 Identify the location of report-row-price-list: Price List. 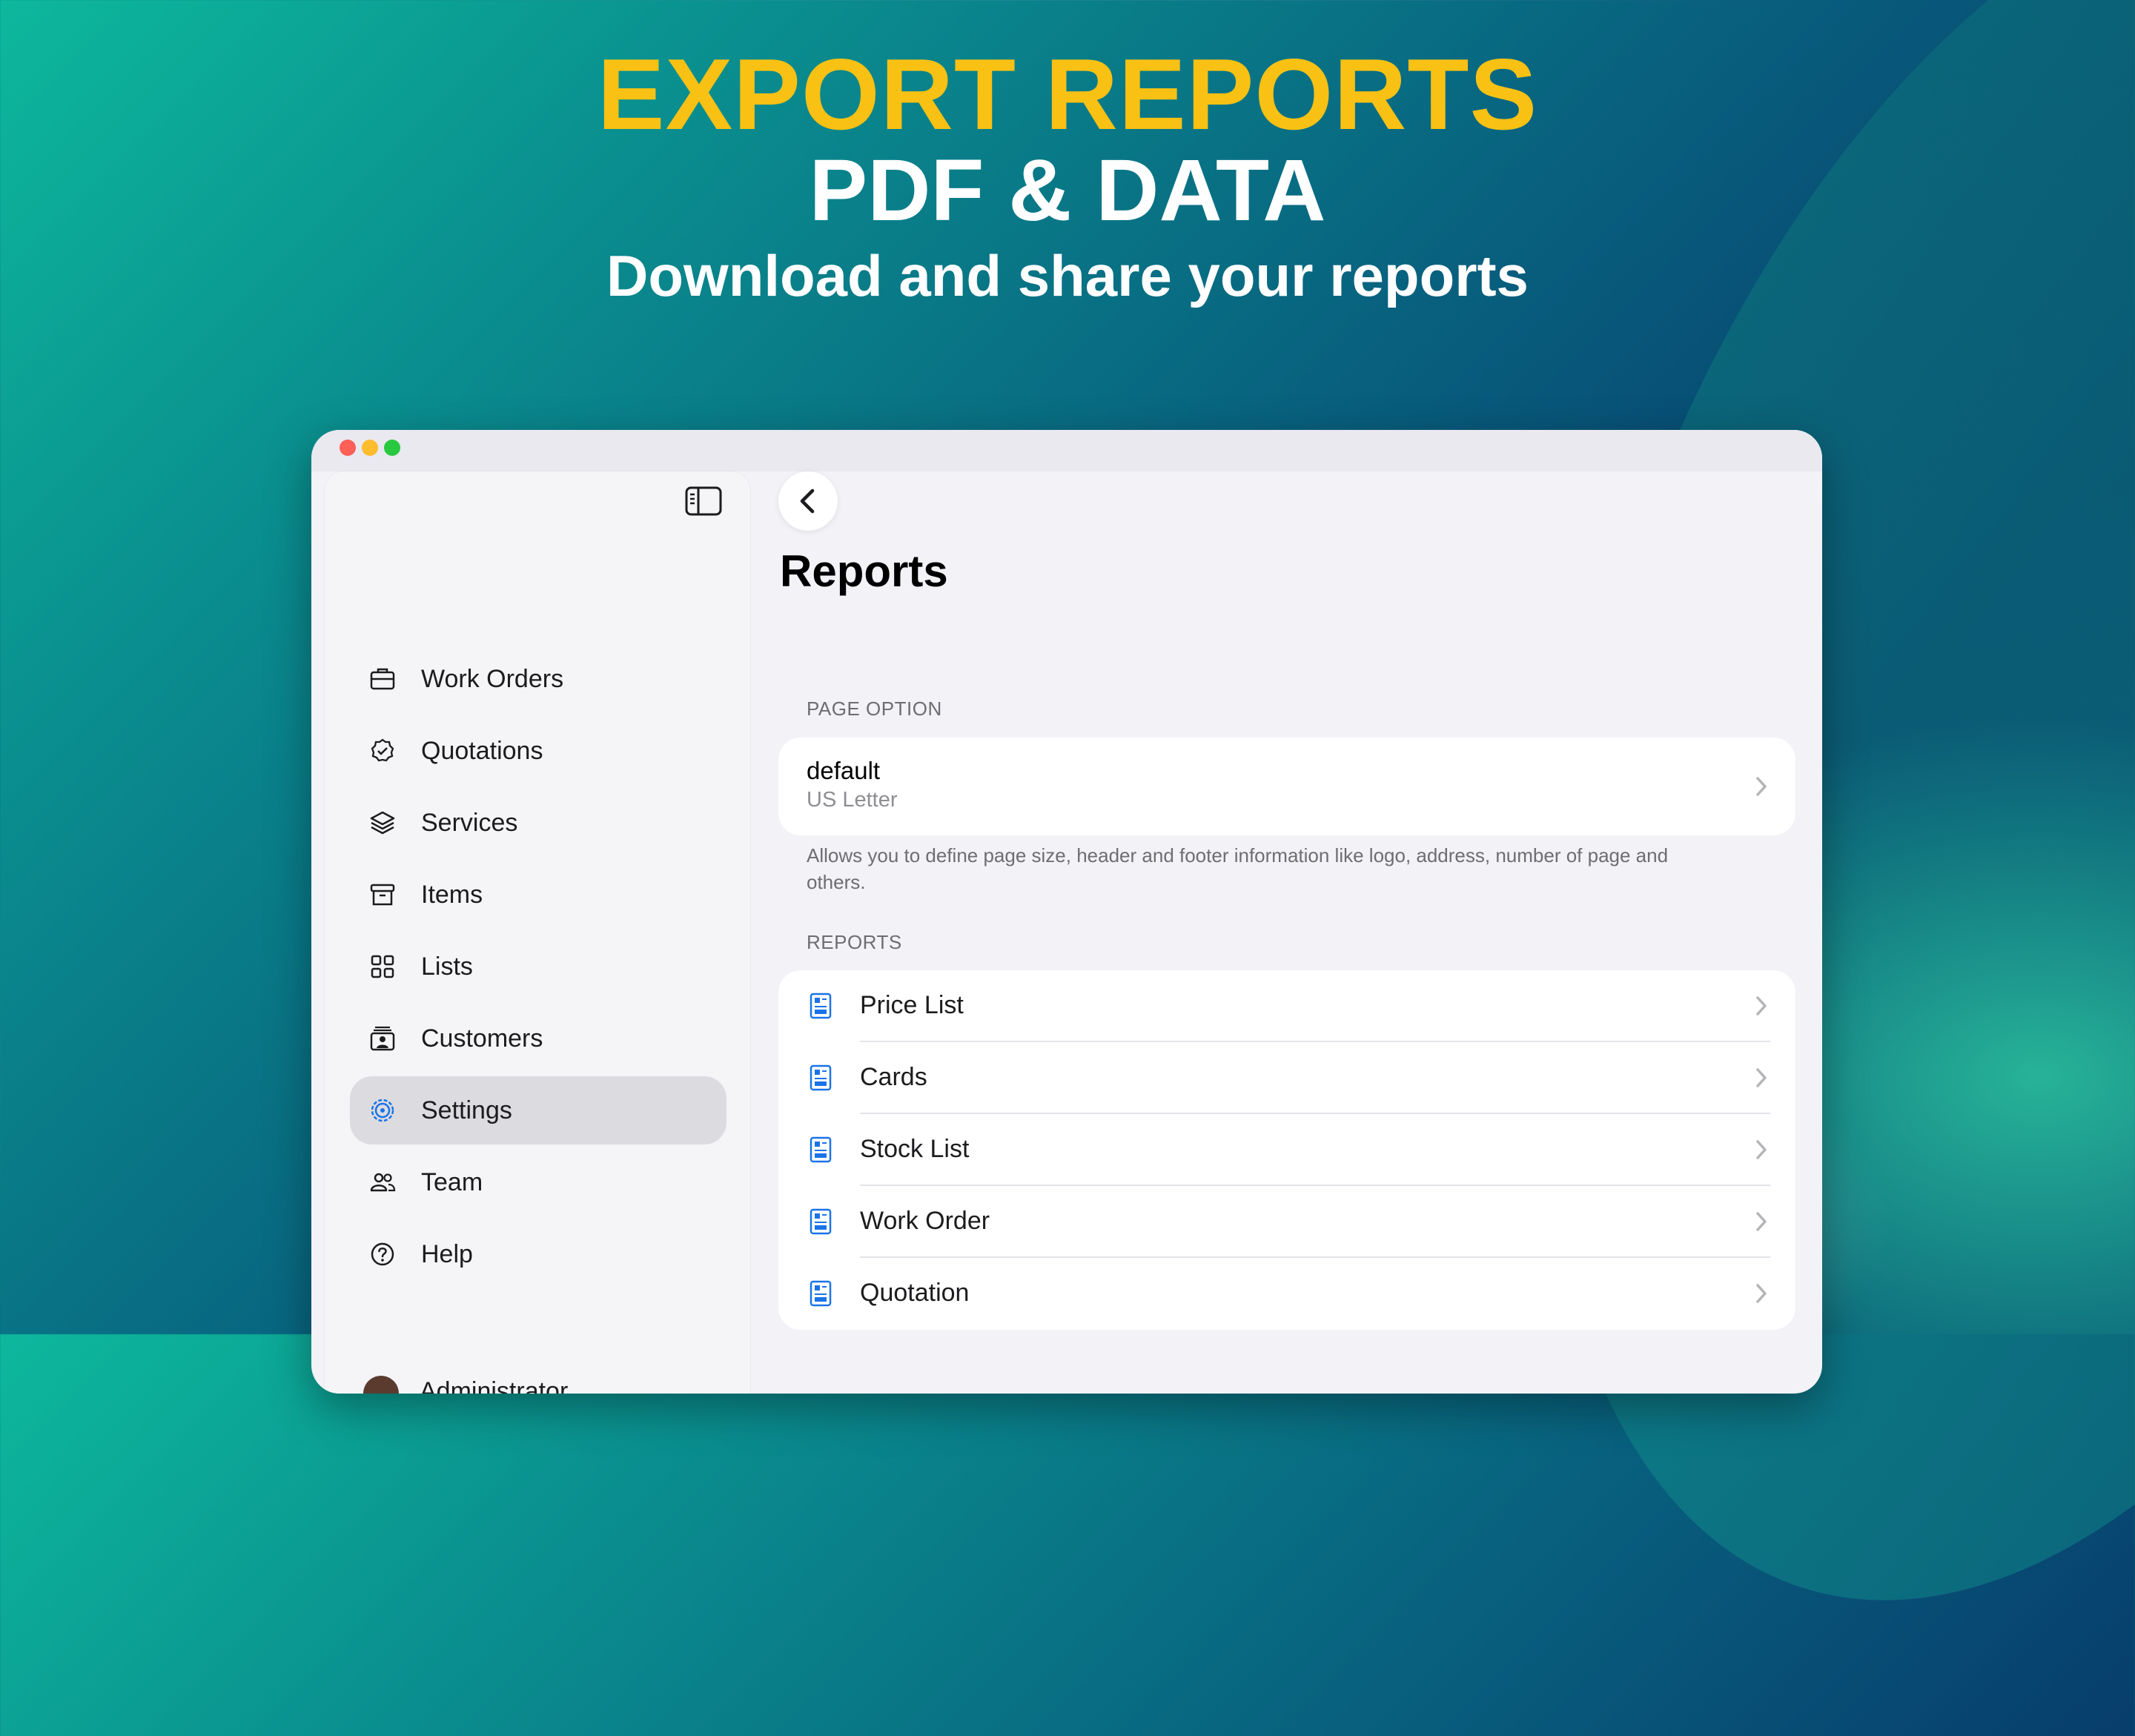
(1286, 1006).